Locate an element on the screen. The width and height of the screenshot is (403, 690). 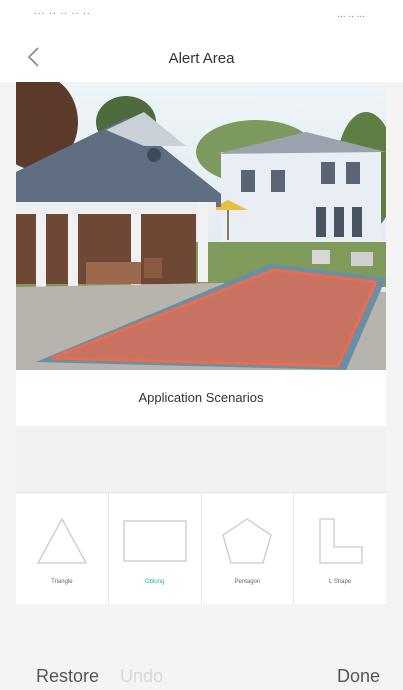
page-title: Alert Area is located at coordinates (201, 58).